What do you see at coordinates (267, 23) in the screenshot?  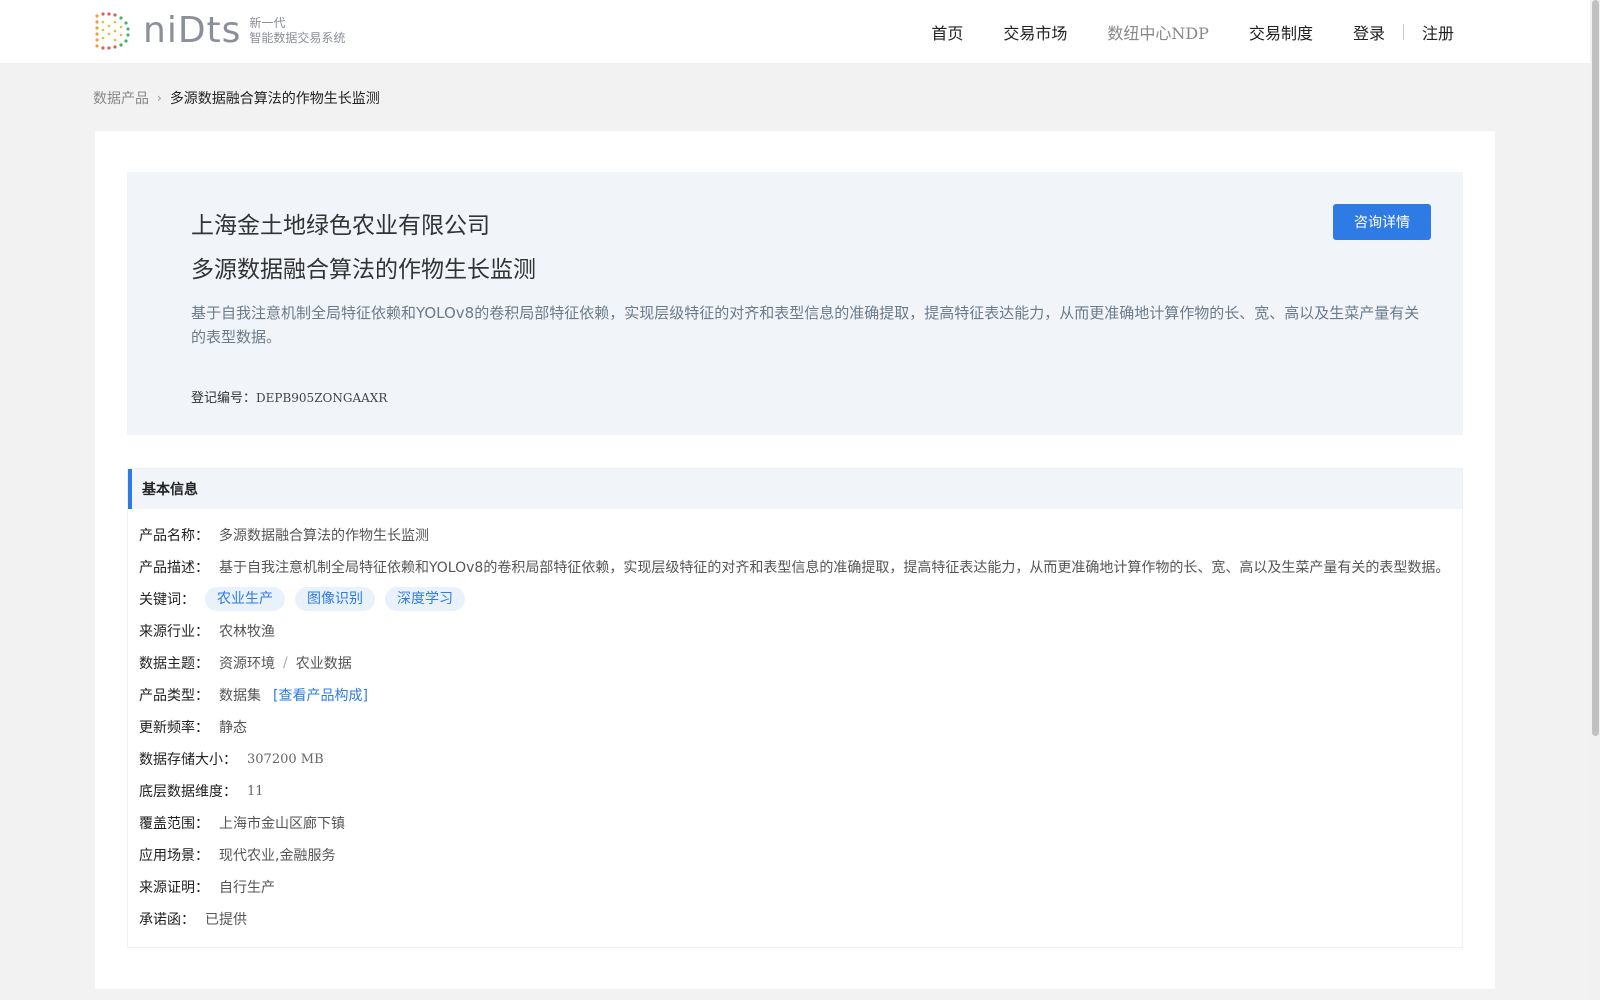 I see `logo-tagline-line1: 新一代` at bounding box center [267, 23].